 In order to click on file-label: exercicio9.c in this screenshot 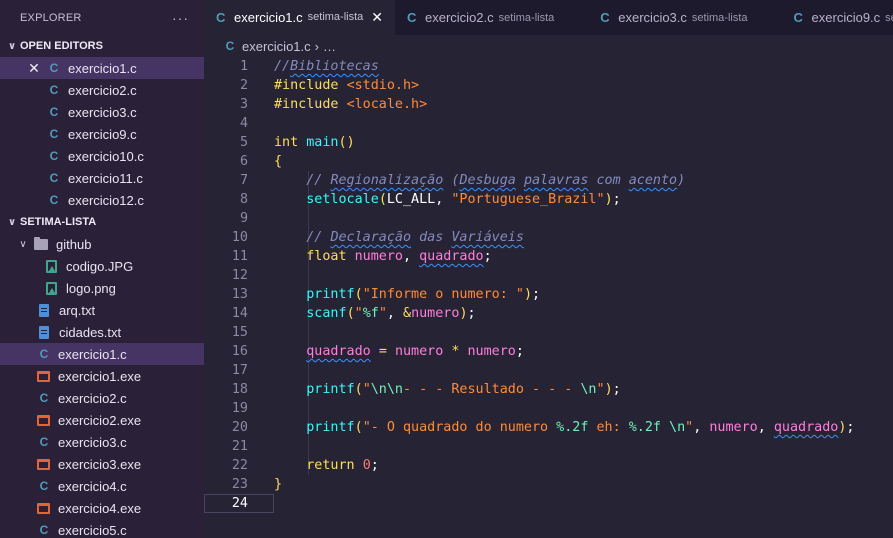, I will do `click(102, 134)`.